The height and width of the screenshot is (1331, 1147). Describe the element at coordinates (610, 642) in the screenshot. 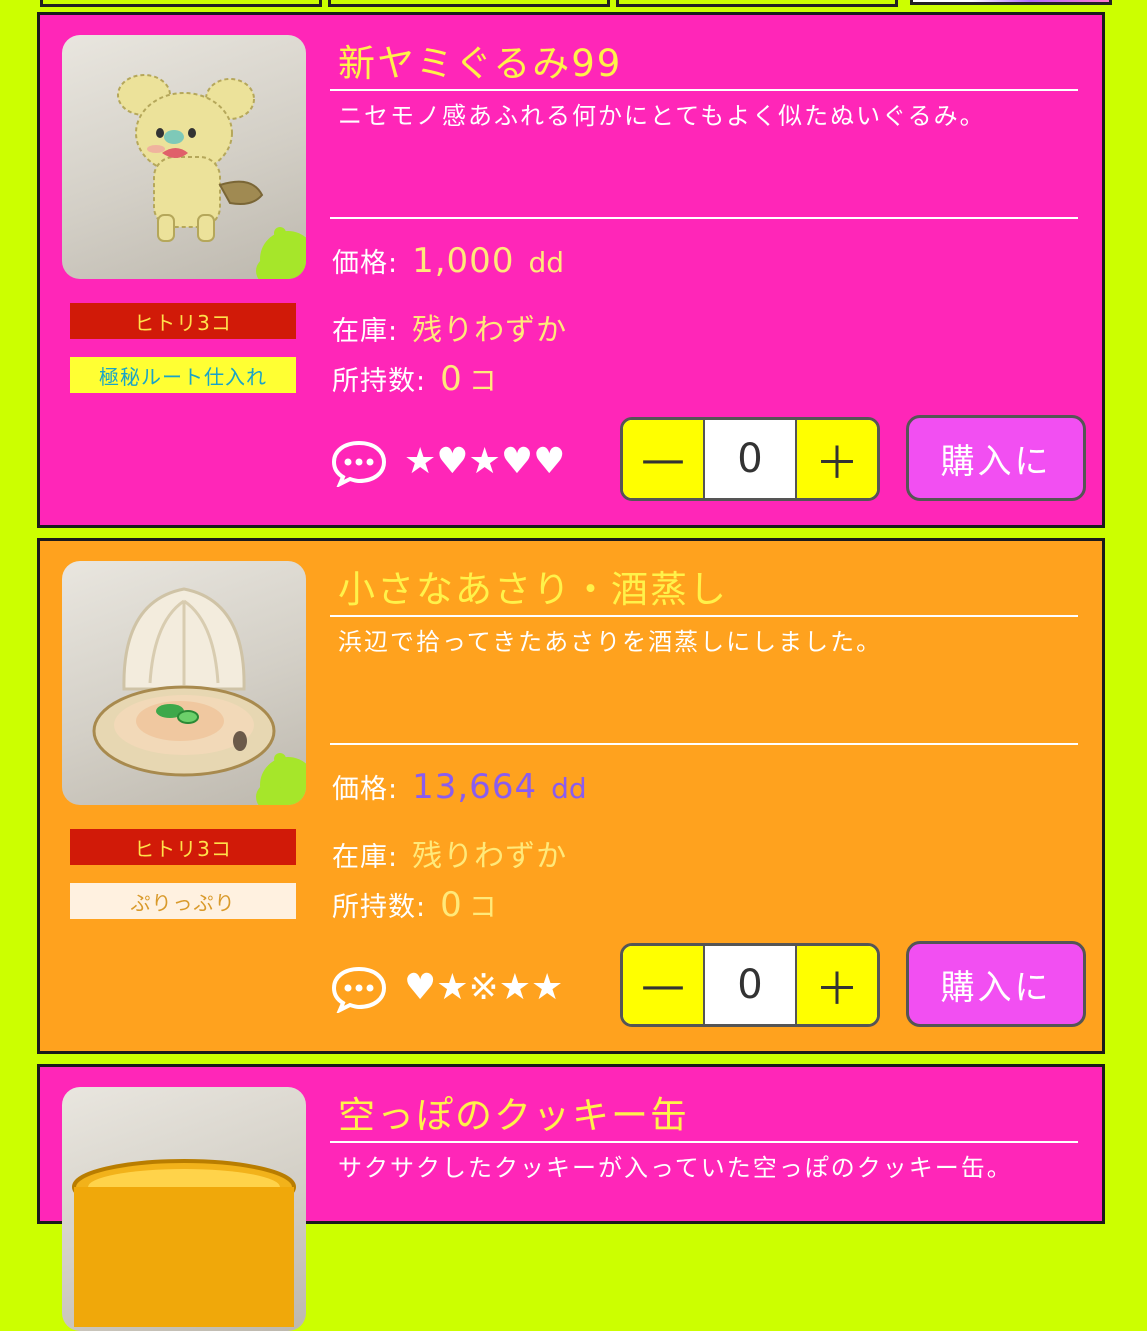

I see `product-description: 浜辺で拾ってきたあさりを酒蒸しにしました。` at that location.